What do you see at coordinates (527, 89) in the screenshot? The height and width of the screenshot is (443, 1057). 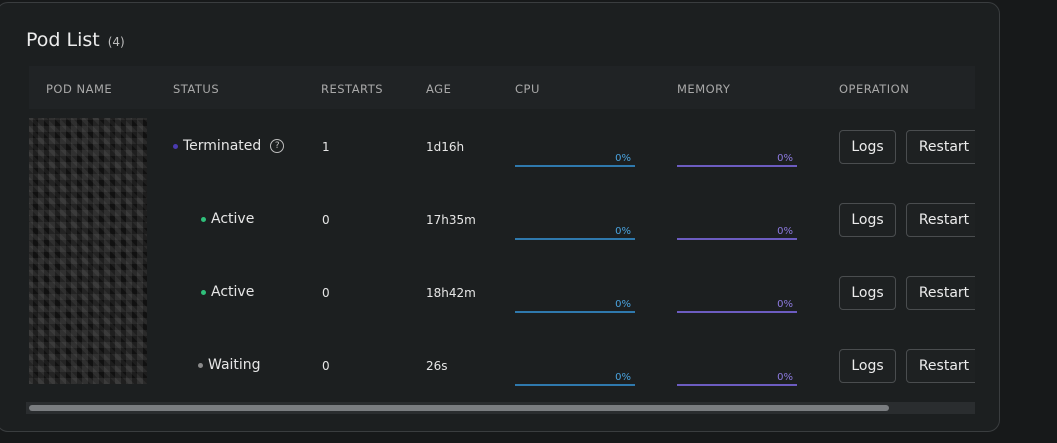 I see `column-header-cpu: CPU` at bounding box center [527, 89].